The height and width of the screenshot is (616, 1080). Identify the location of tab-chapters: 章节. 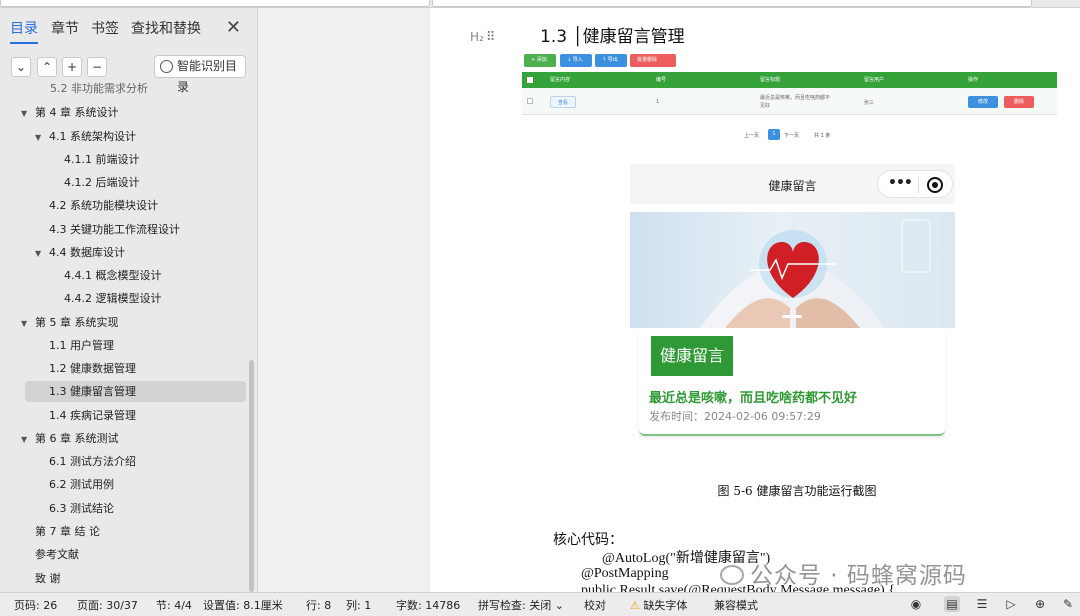
(65, 28).